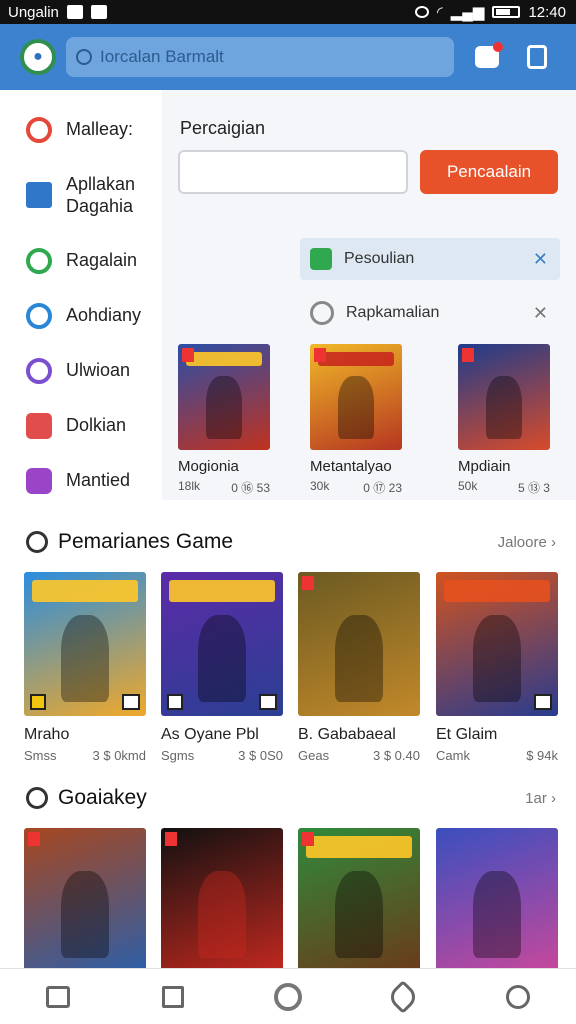 The image size is (576, 1024). Describe the element at coordinates (288, 12) in the screenshot. I see `status-bar: Ungalin ◜ ▂▄▆ 12:40` at that location.